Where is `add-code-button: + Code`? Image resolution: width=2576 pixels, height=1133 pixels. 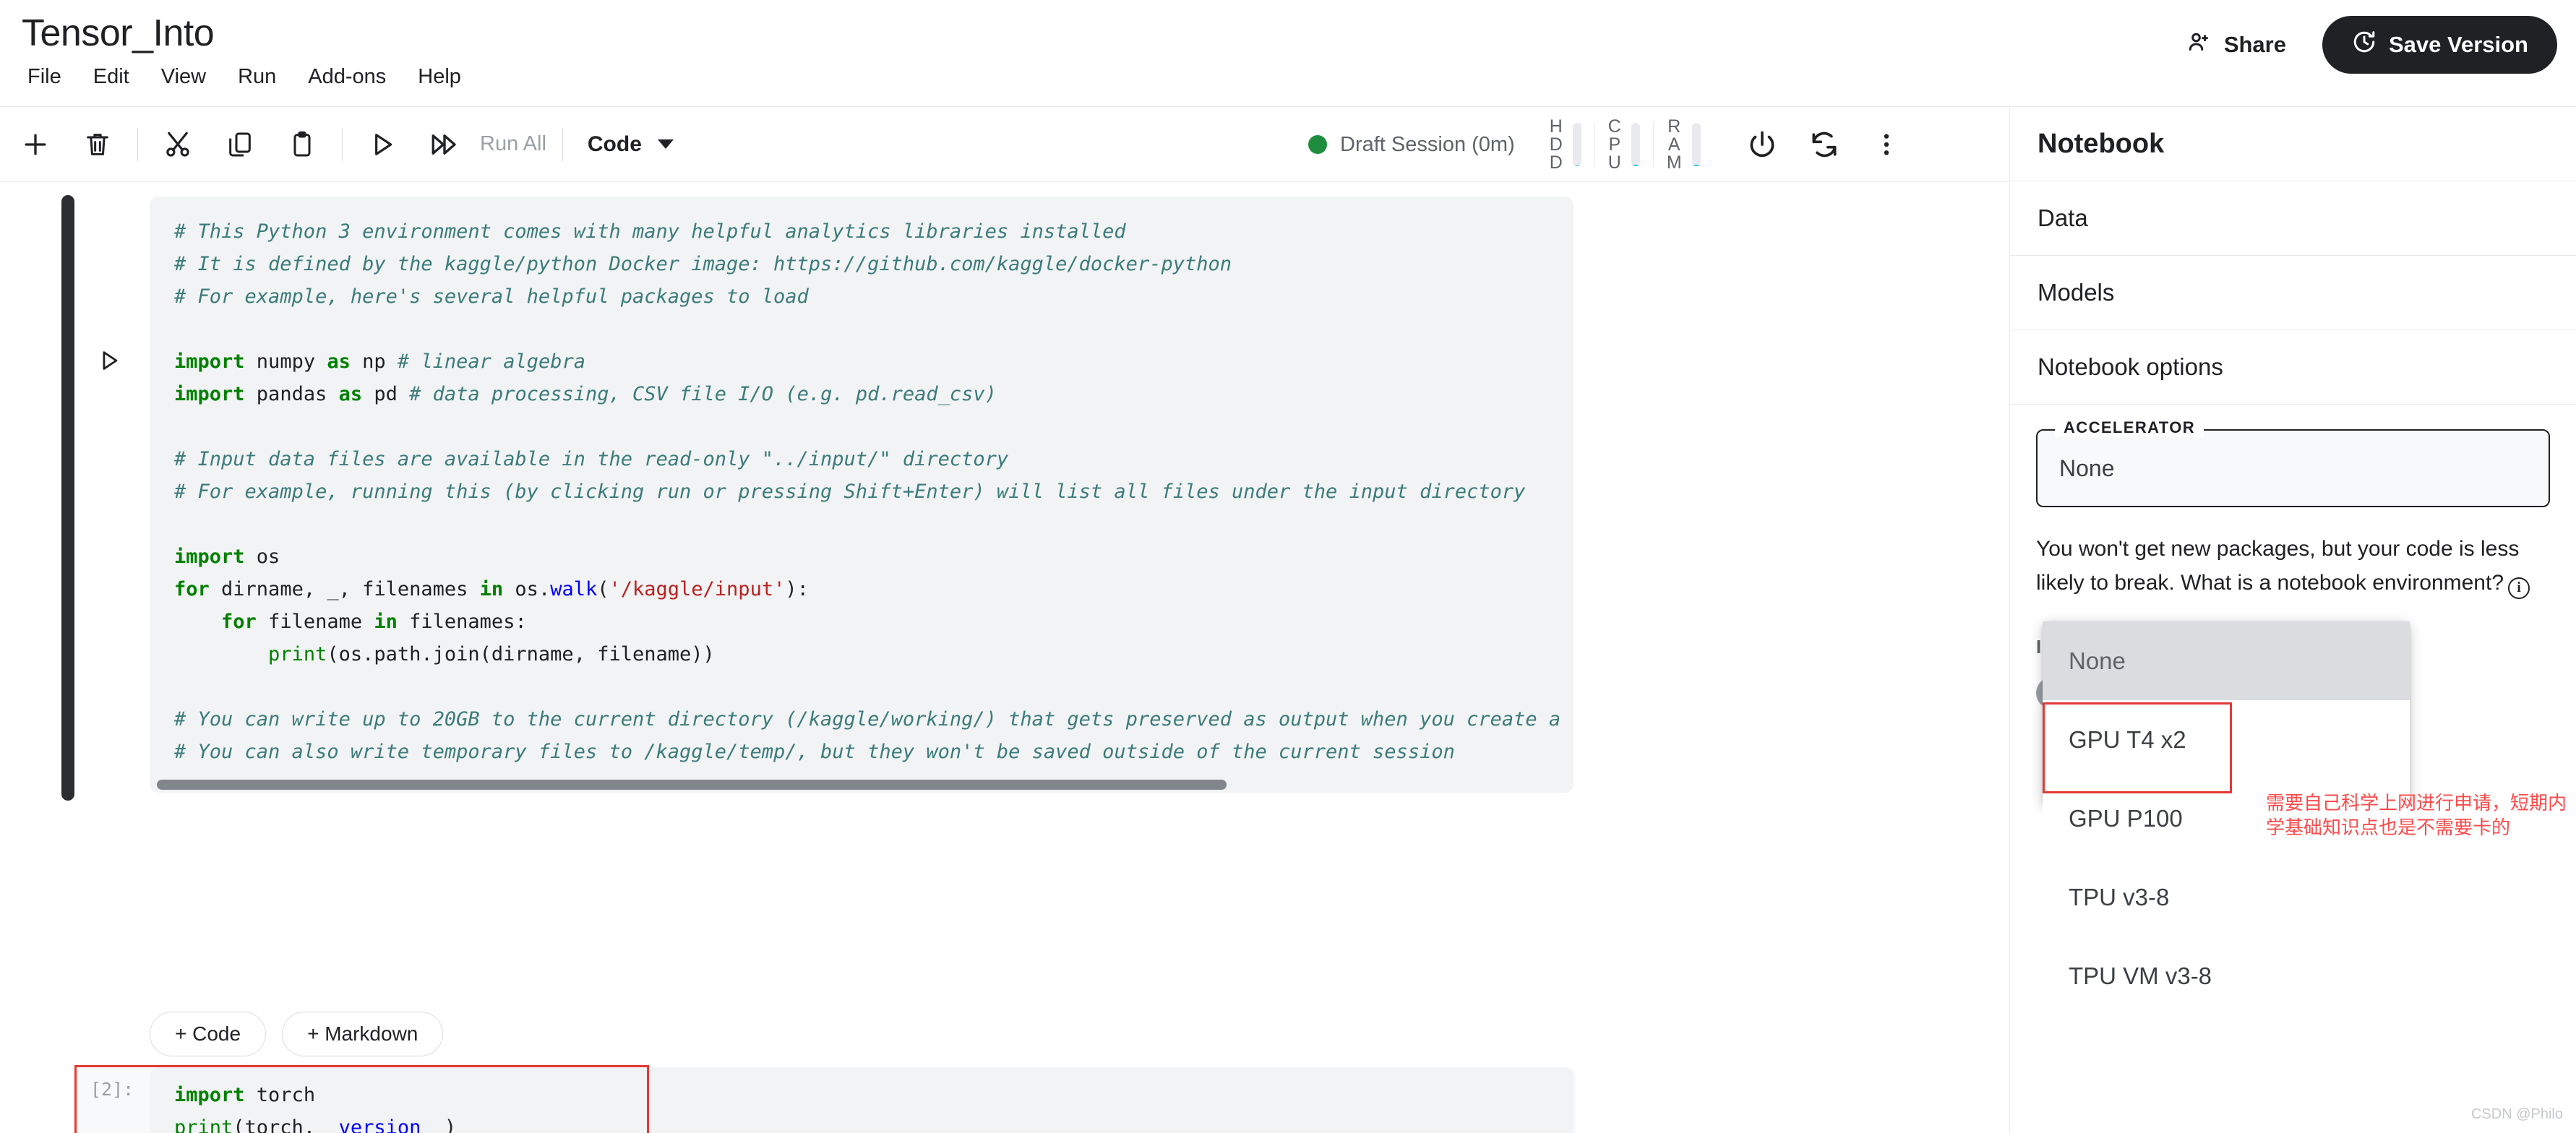
add-code-button: + Code is located at coordinates (209, 1034).